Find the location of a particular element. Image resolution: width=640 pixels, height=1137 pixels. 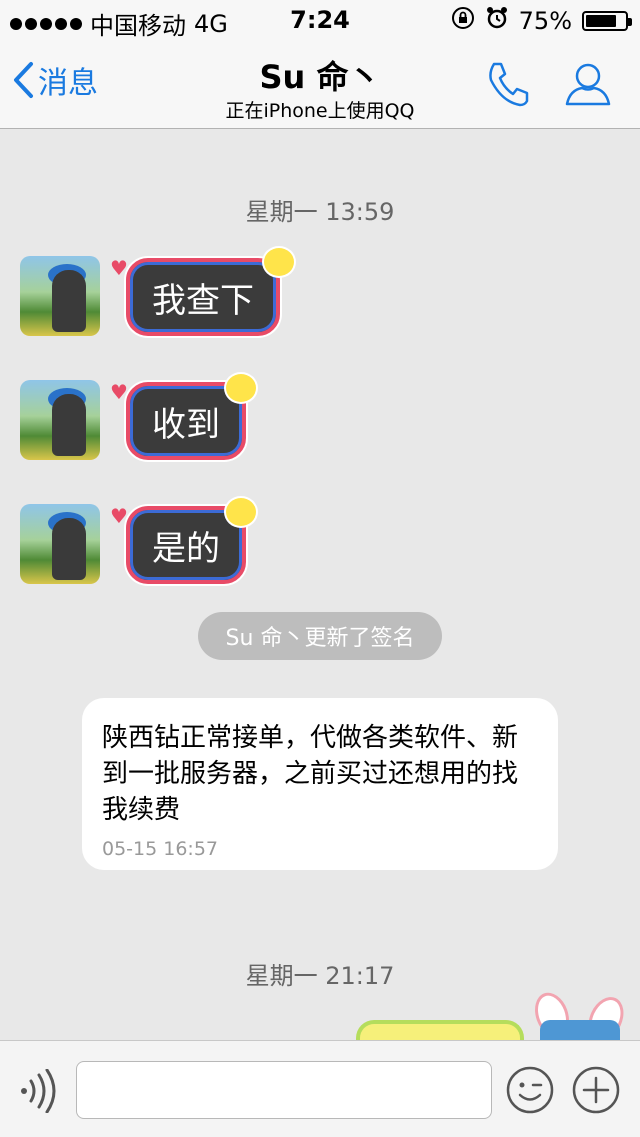

timestamp-divider: 星期一 13:59 is located at coordinates (320, 212).